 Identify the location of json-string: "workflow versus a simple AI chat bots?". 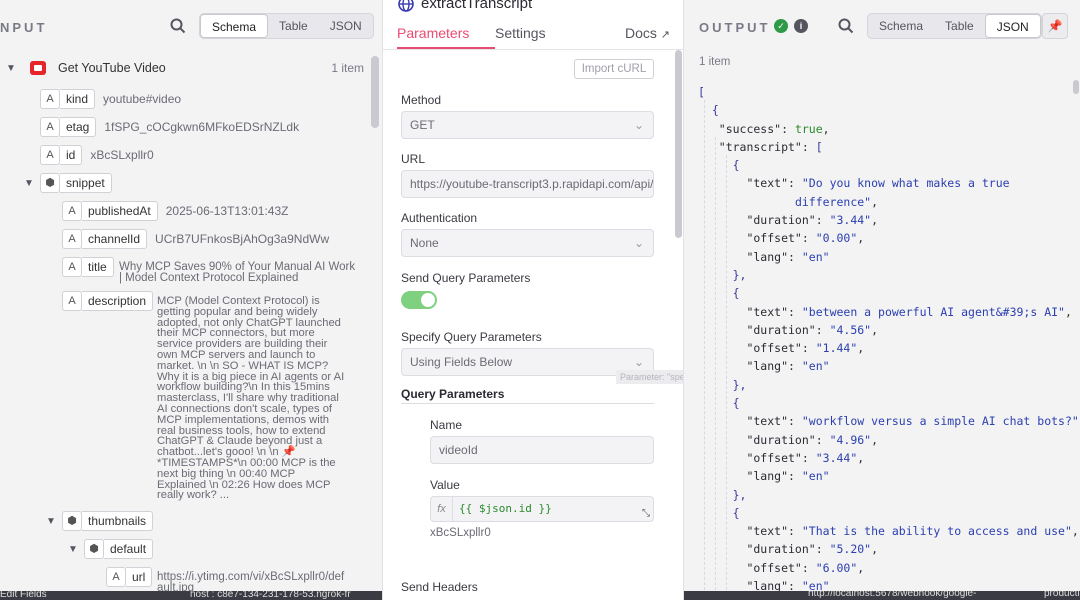
(940, 421).